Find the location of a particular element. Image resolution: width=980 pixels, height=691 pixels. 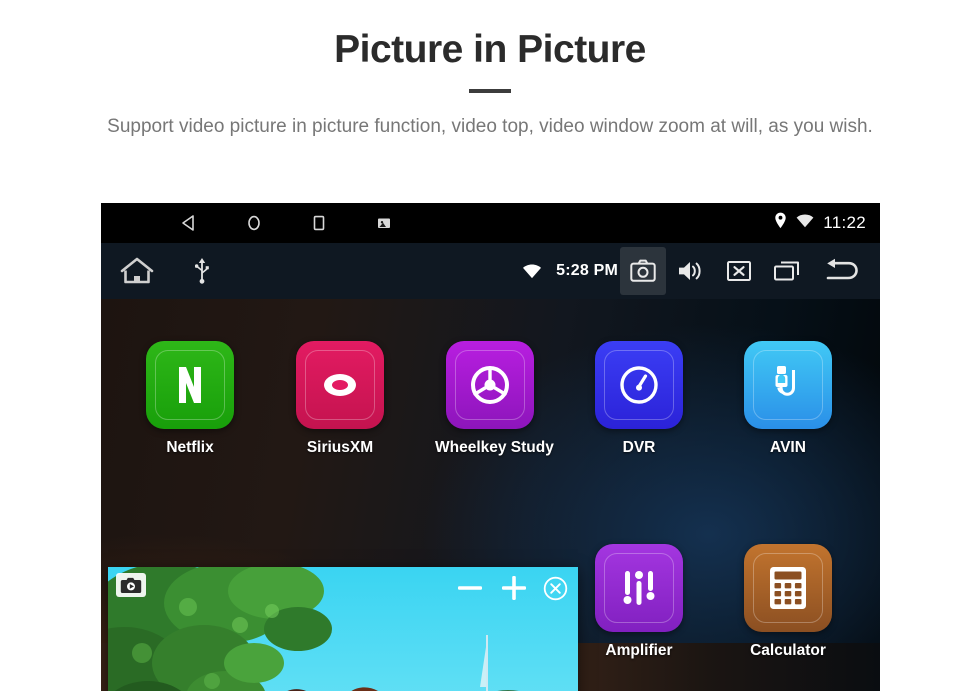

app-label: Amplifier is located at coordinates (639, 650).